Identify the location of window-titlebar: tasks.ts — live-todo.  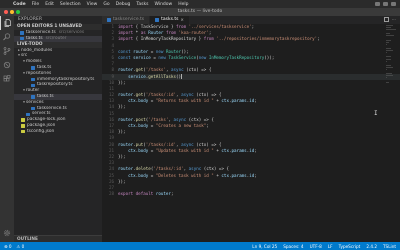
(200, 12).